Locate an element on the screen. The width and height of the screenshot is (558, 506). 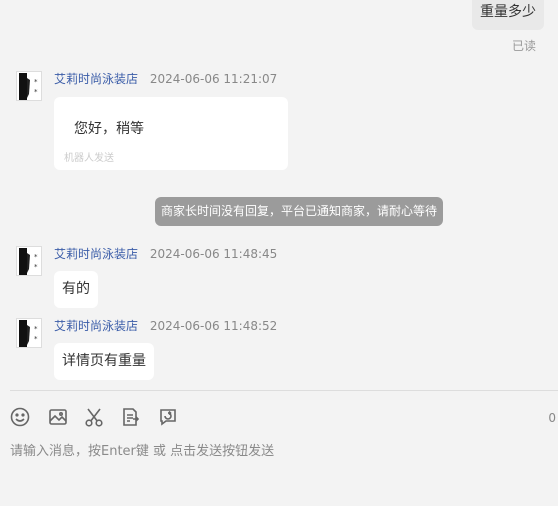
message-meta: 艾莉时尚泳装店 2024-06-06 11:48:52 is located at coordinates (165, 326).